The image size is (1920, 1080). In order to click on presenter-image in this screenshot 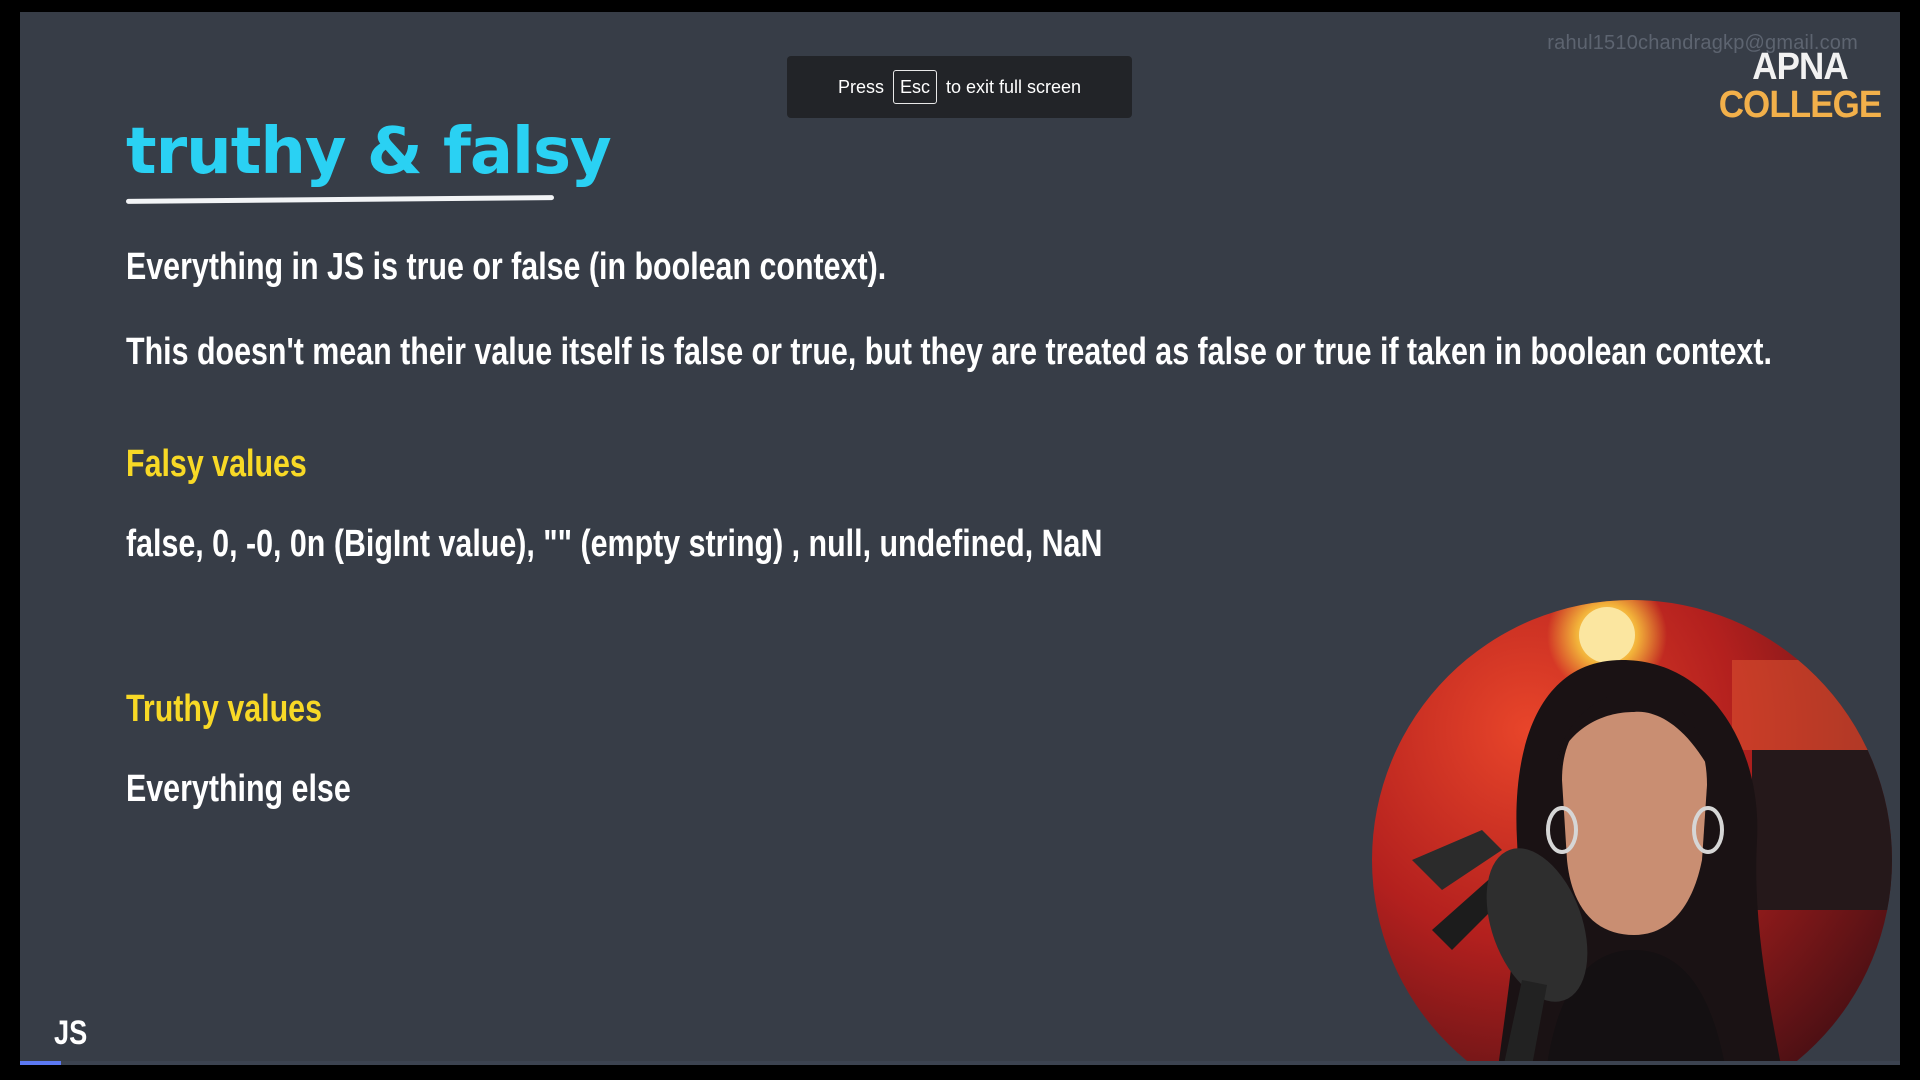, I will do `click(1632, 832)`.